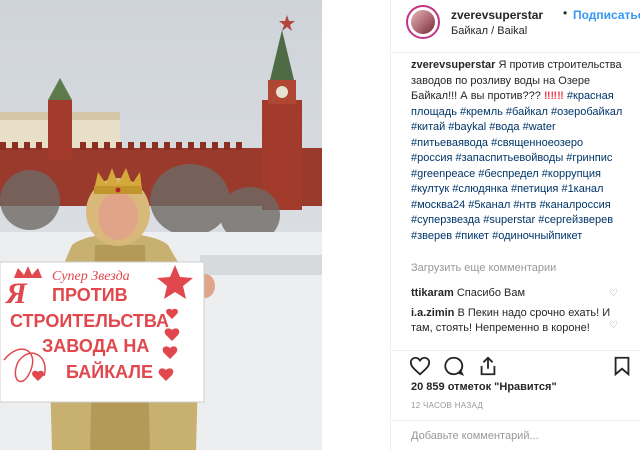 The width and height of the screenshot is (640, 451). I want to click on avatar-image, so click(423, 22).